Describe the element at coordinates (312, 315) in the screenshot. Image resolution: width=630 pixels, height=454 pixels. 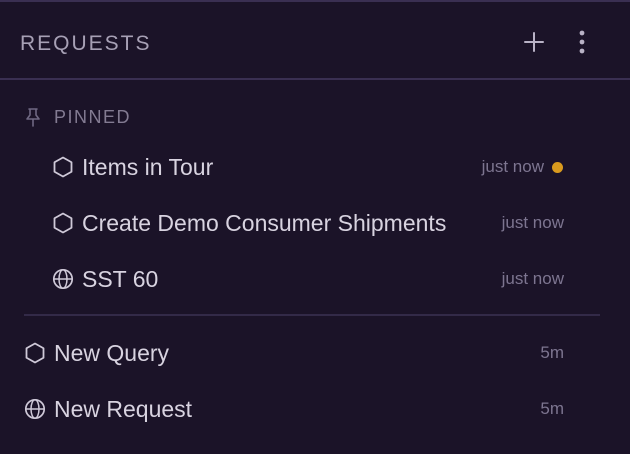
I see `section-divider` at that location.